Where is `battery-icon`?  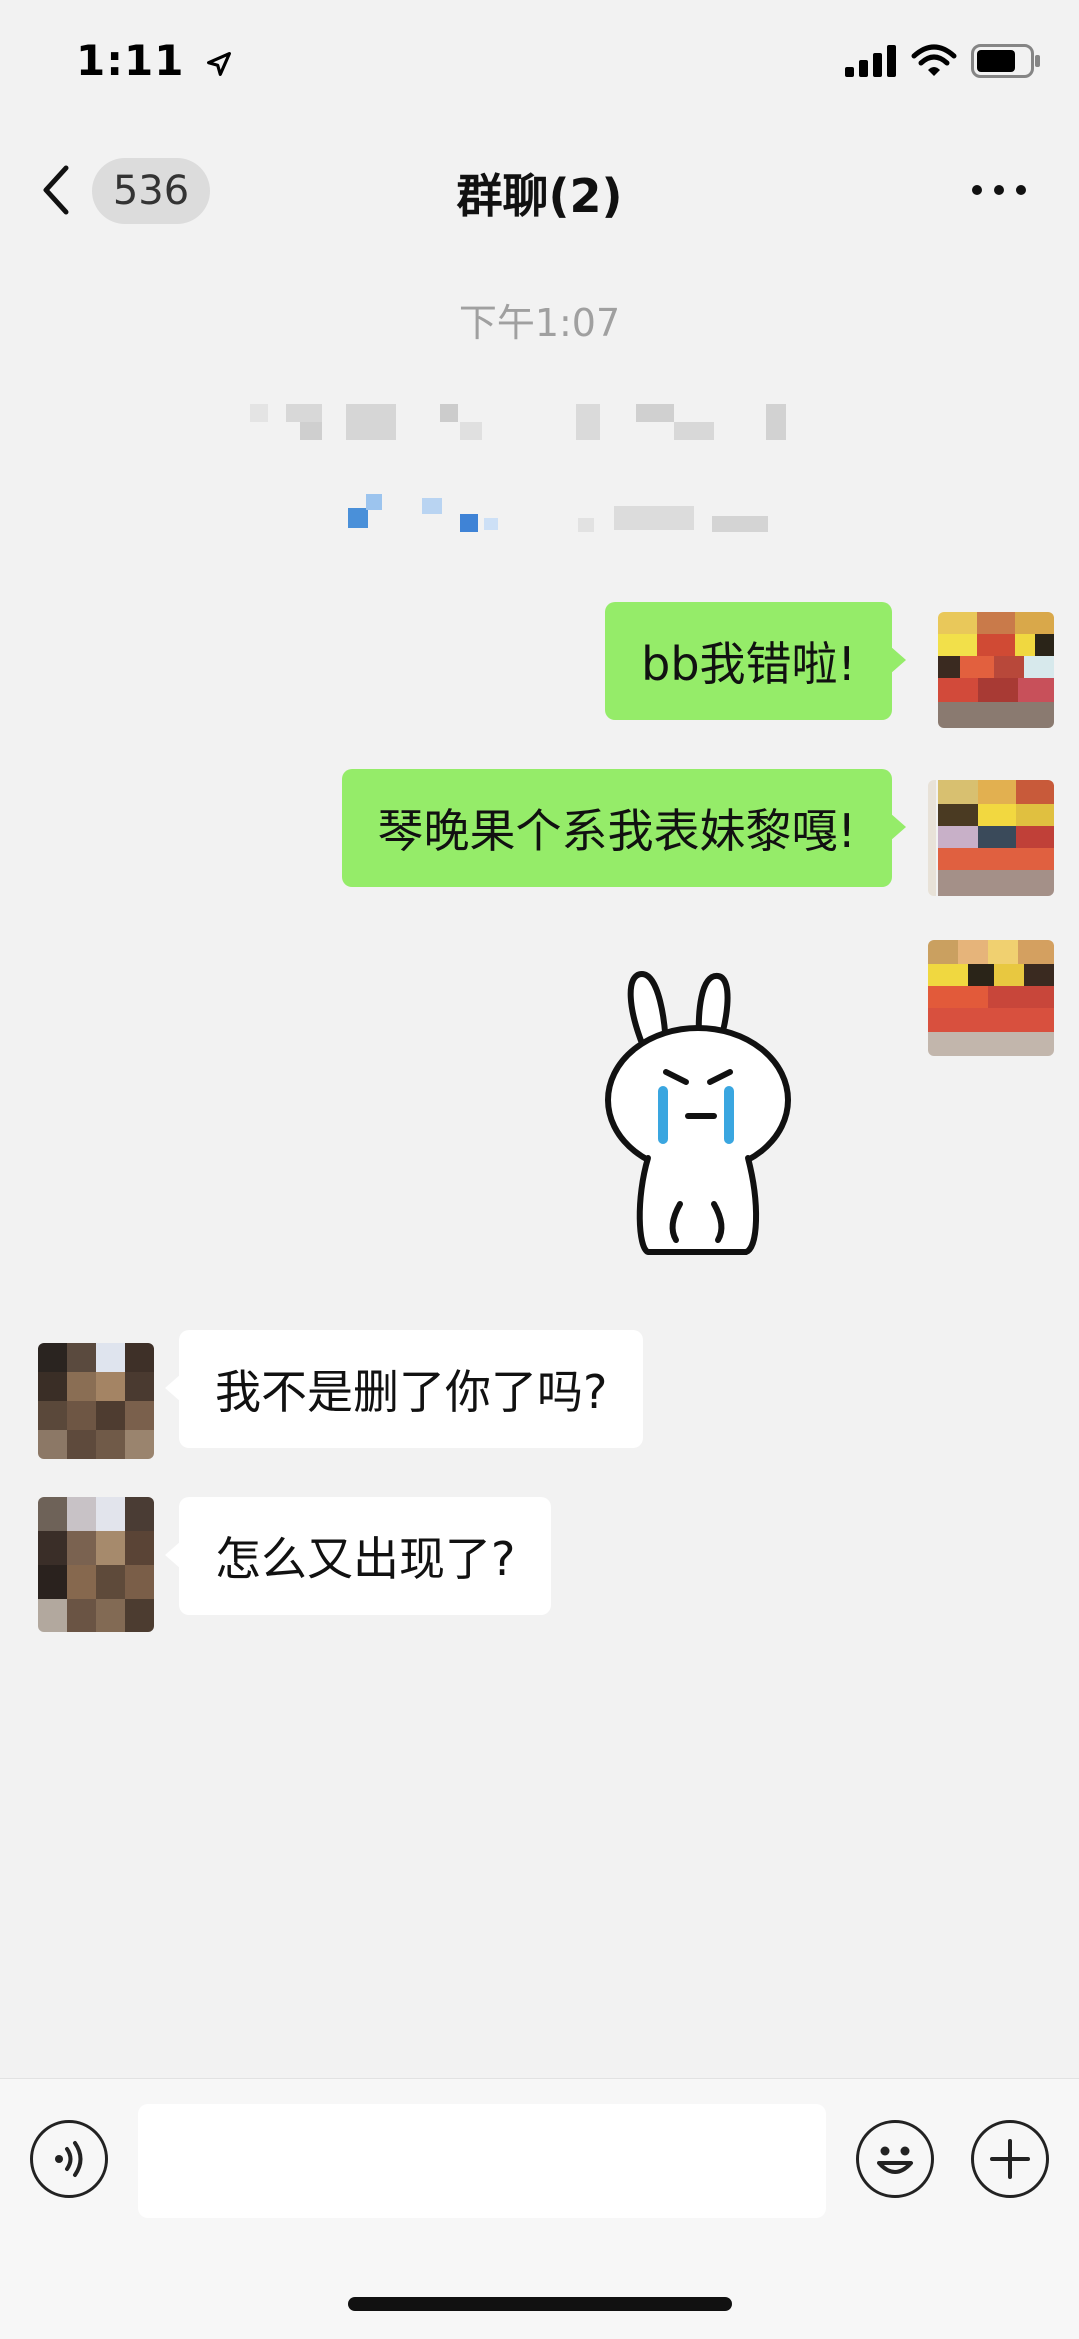 battery-icon is located at coordinates (1005, 61).